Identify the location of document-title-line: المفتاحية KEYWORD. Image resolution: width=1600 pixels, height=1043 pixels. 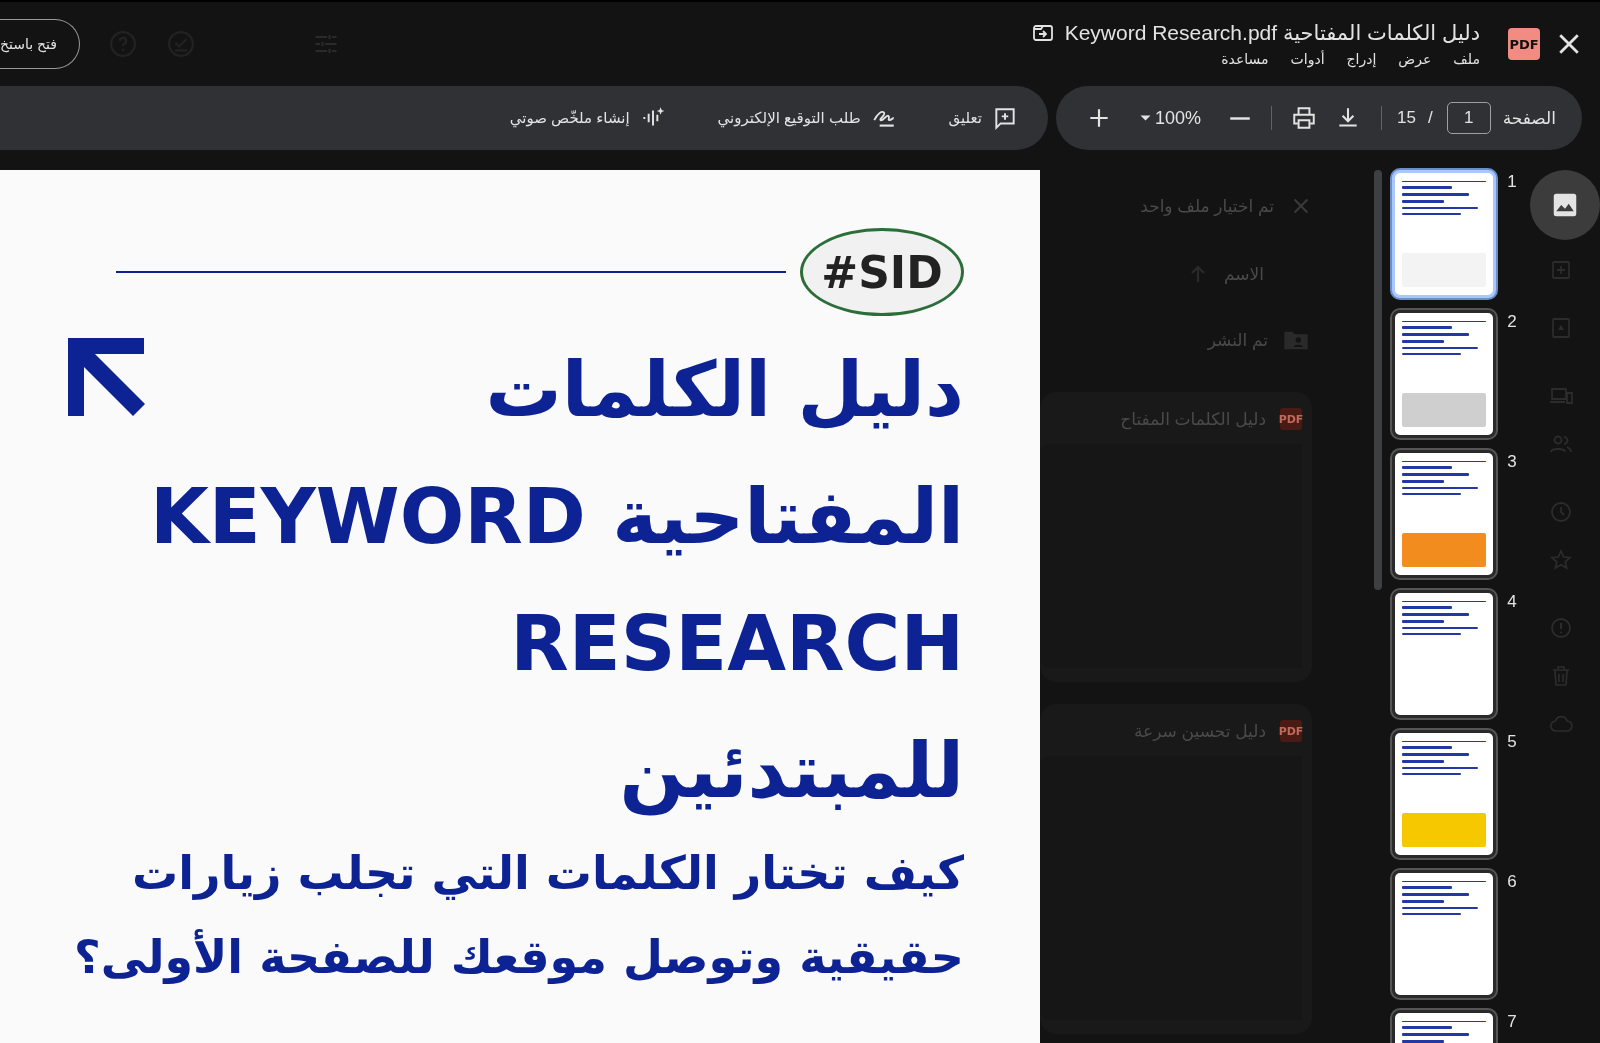
(556, 517).